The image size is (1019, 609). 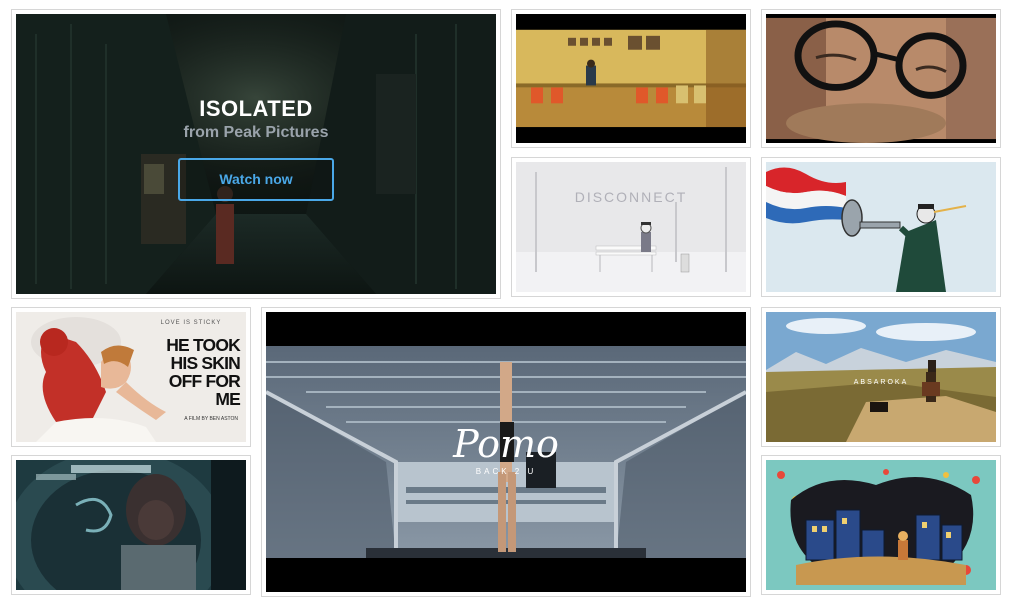 What do you see at coordinates (881, 382) in the screenshot?
I see `absaroka-title: ABSAROKA` at bounding box center [881, 382].